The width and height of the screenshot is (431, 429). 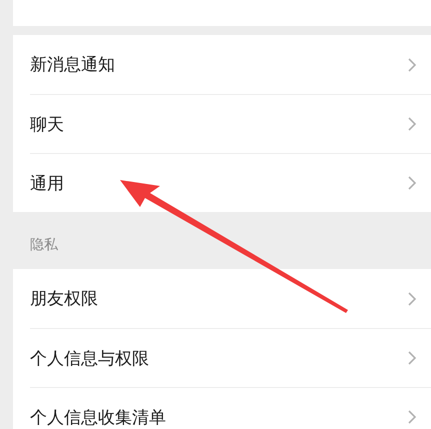 What do you see at coordinates (230, 357) in the screenshot?
I see `settings-item: 个人信息与权限` at bounding box center [230, 357].